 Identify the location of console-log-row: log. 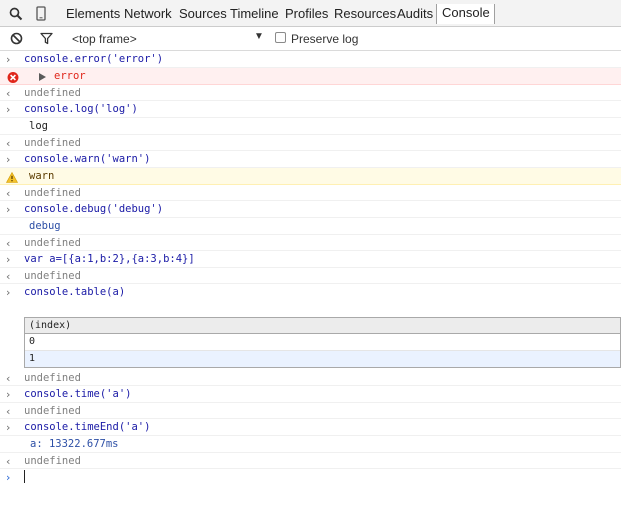
(310, 126).